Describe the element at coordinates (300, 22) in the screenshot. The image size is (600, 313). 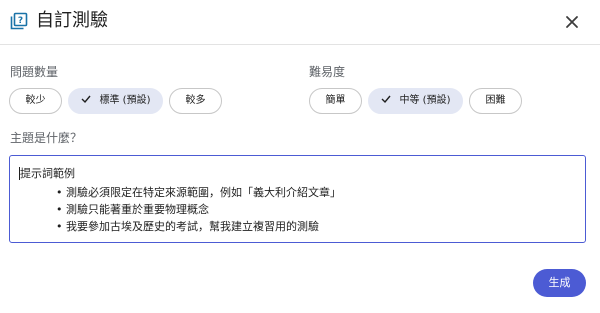
I see `dialog-header: ? 自訂測驗` at that location.